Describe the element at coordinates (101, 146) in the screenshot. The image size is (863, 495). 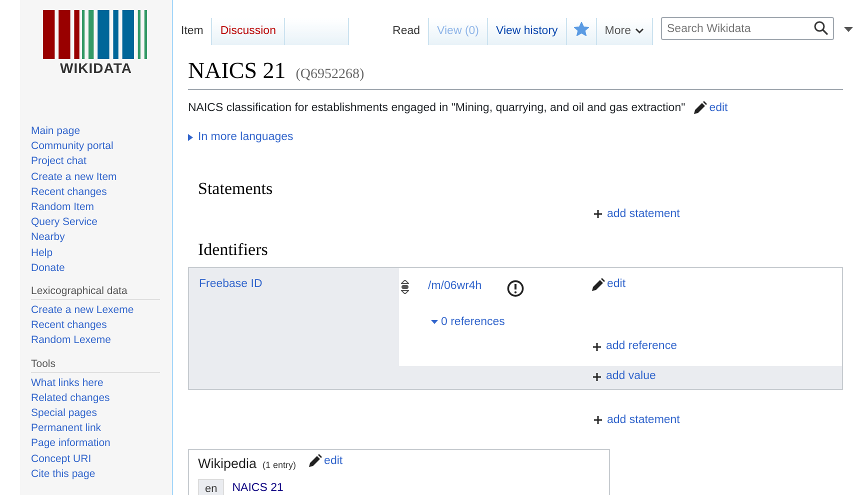
I see `sidebar-link: Community portal` at that location.